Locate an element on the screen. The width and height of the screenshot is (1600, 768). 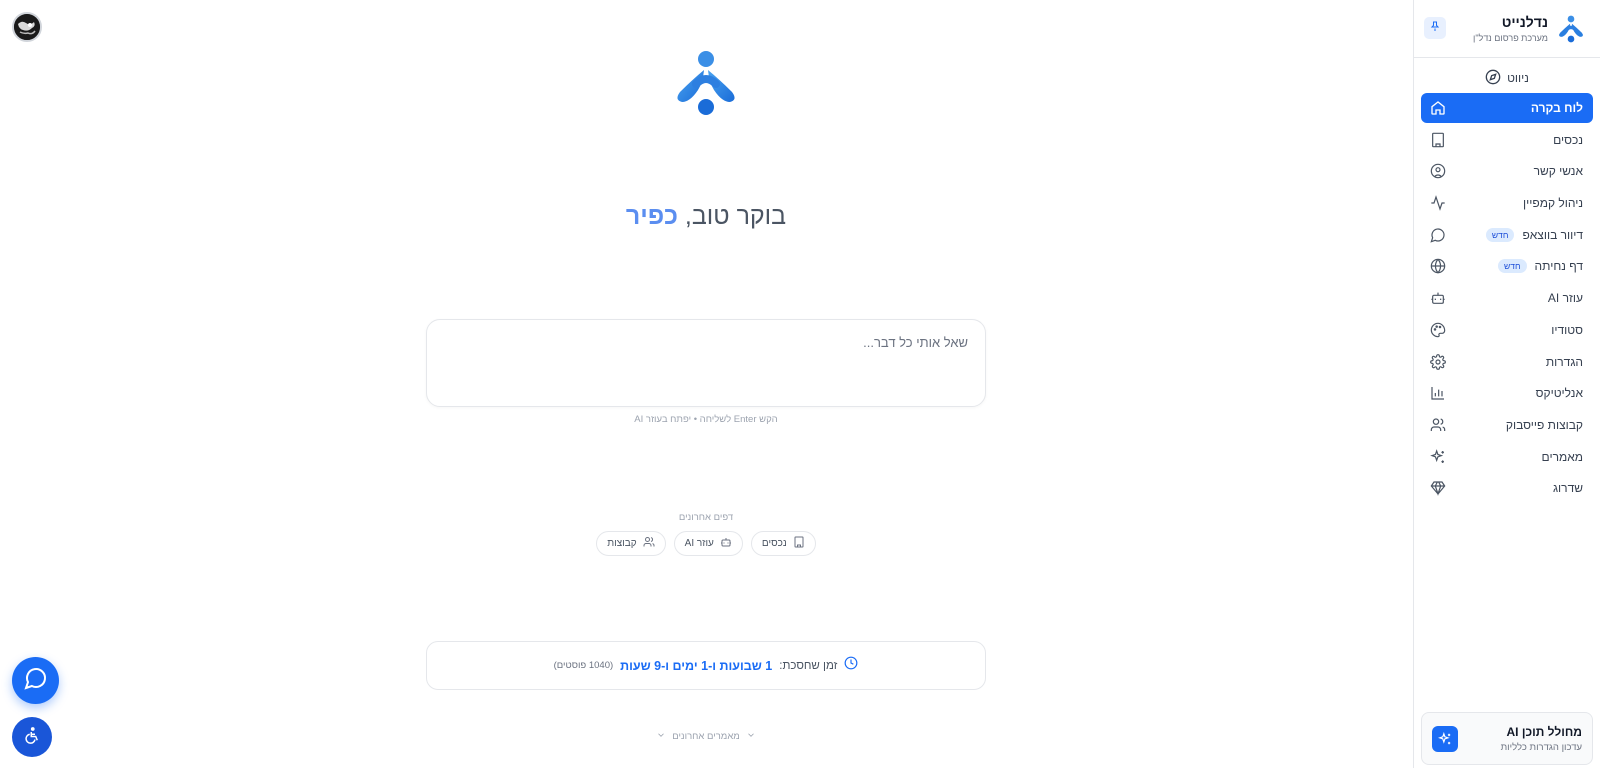
promo-subtitle: עדכון הגדרות כלליות is located at coordinates (1541, 747).